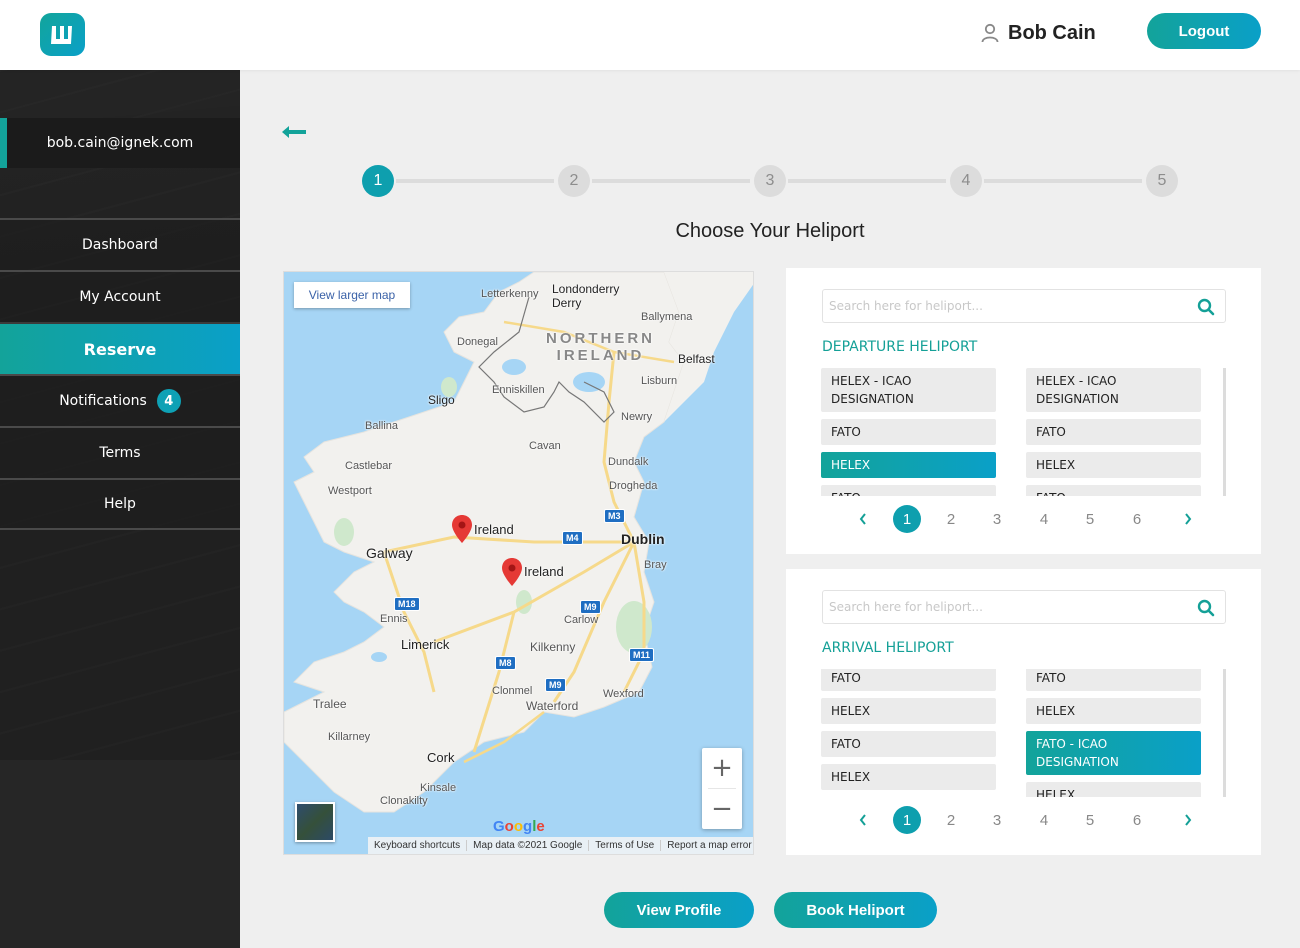 The width and height of the screenshot is (1300, 948). I want to click on view-profile-button: View Profile, so click(679, 910).